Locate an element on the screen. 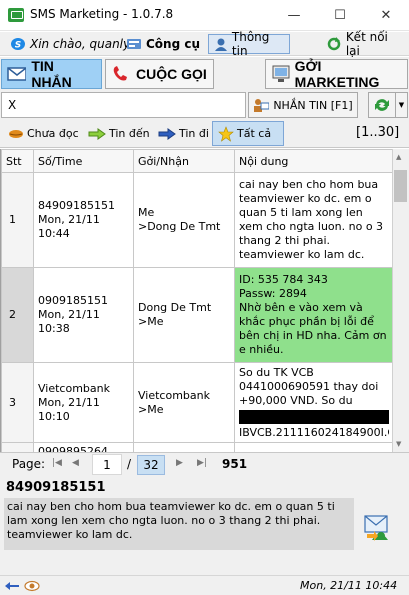 The image size is (409, 595). status-time: Mon, 21/11 10:44 is located at coordinates (349, 585).